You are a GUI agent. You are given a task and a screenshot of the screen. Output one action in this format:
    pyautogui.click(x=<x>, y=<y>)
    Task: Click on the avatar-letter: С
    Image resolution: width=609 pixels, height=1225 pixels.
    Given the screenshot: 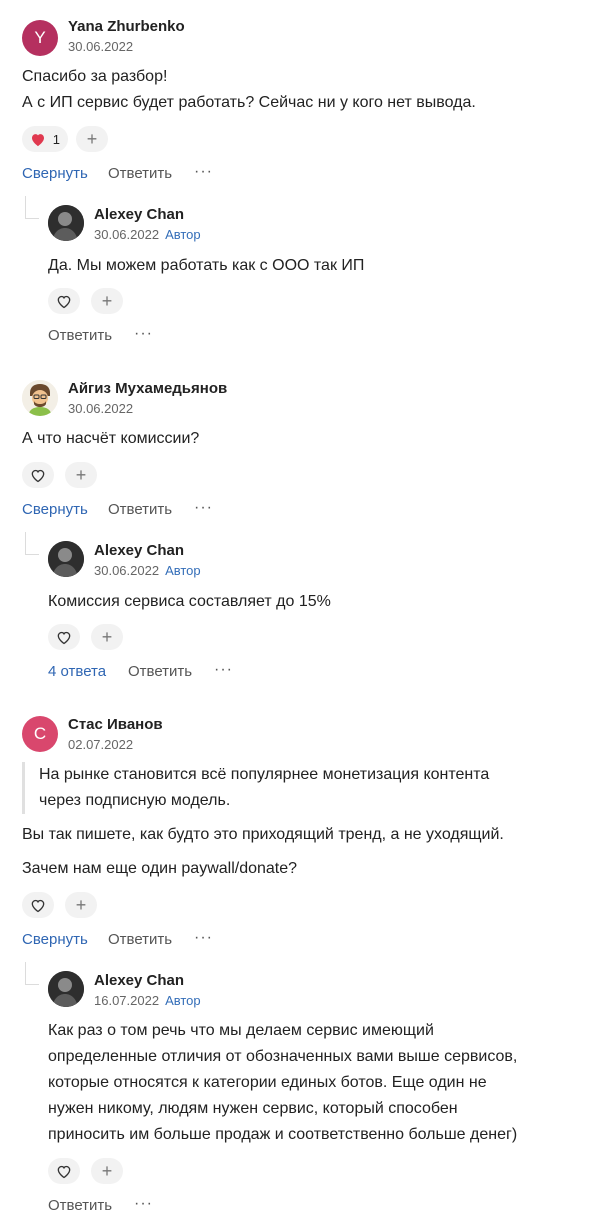 What is the action you would take?
    pyautogui.click(x=40, y=733)
    